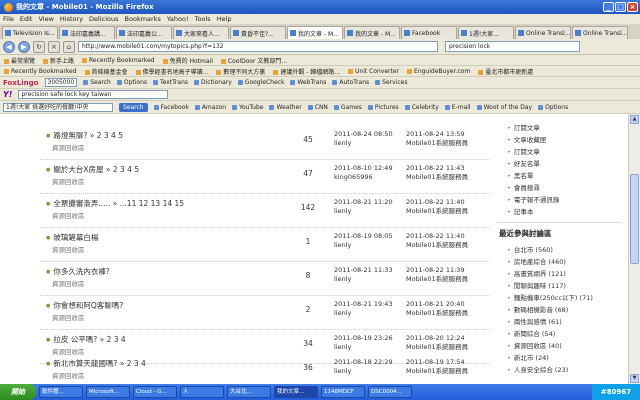  Describe the element at coordinates (373, 71) in the screenshot. I see `bookmark-item: Unit Converter` at that location.